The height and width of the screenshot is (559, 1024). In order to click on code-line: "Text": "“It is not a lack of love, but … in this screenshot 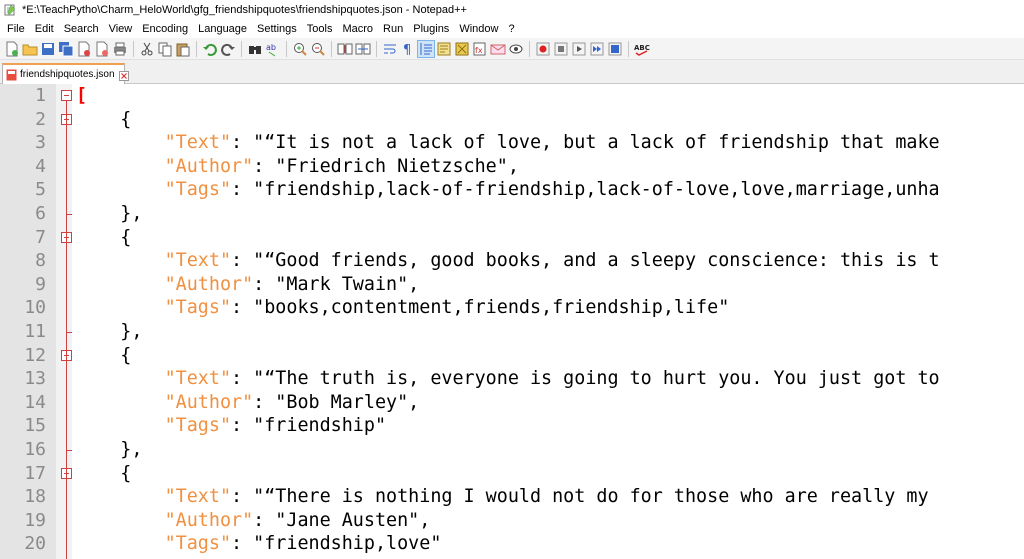, I will do `click(508, 143)`.